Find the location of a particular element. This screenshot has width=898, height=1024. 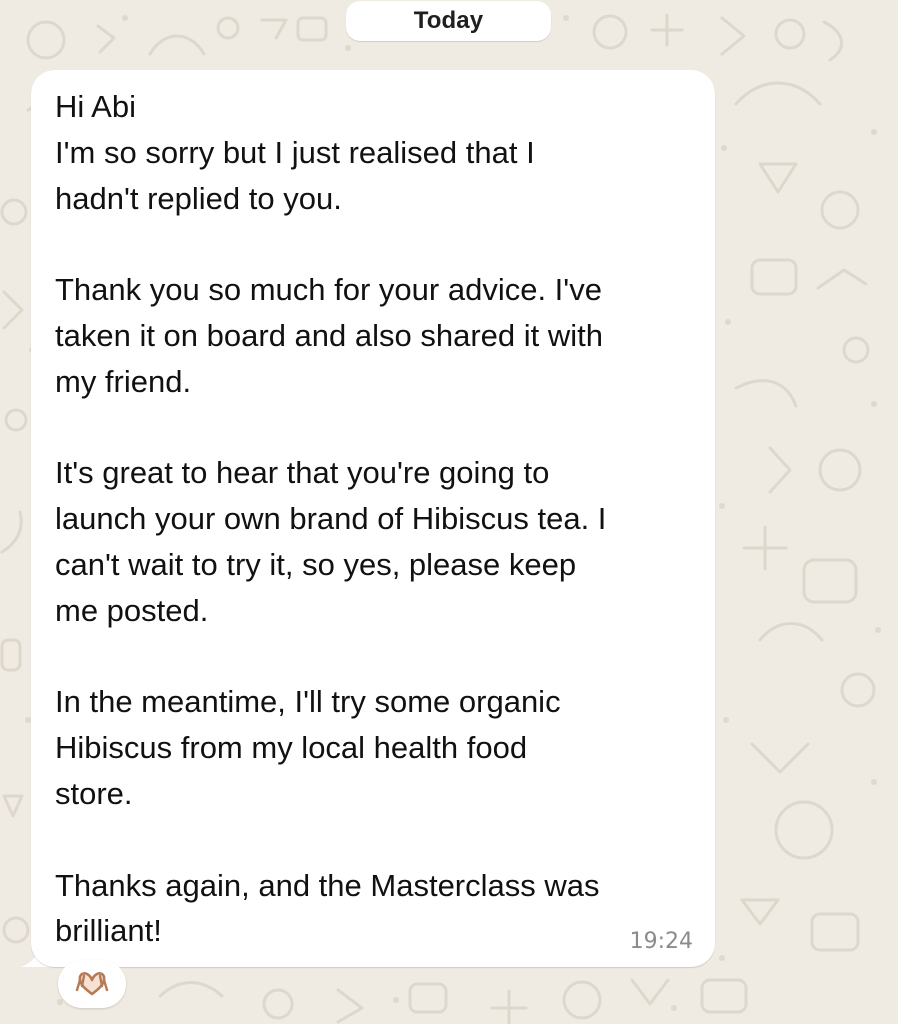

heart-hands-icon is located at coordinates (92, 984).